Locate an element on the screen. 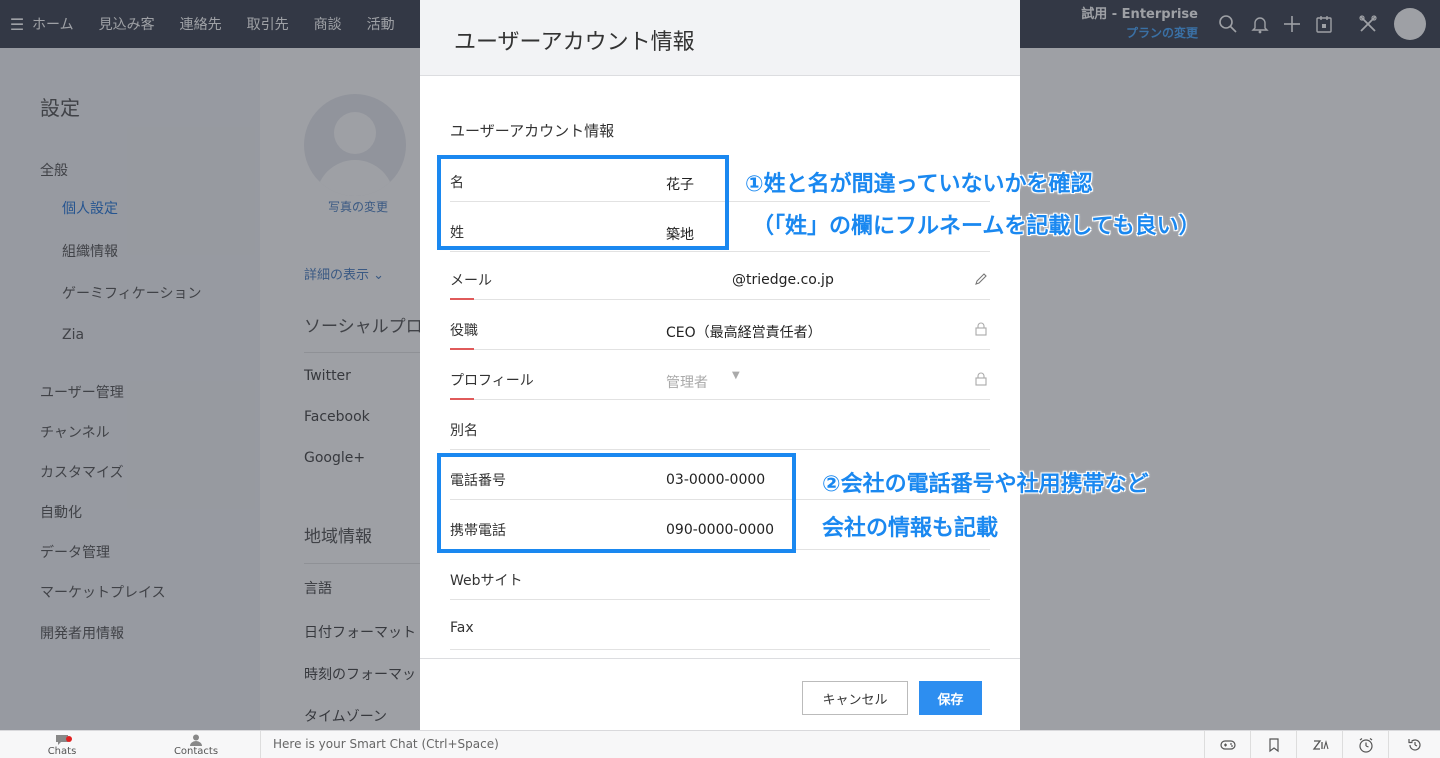 The height and width of the screenshot is (758, 1440). section-title: ユーザーアカウント情報 is located at coordinates (532, 131).